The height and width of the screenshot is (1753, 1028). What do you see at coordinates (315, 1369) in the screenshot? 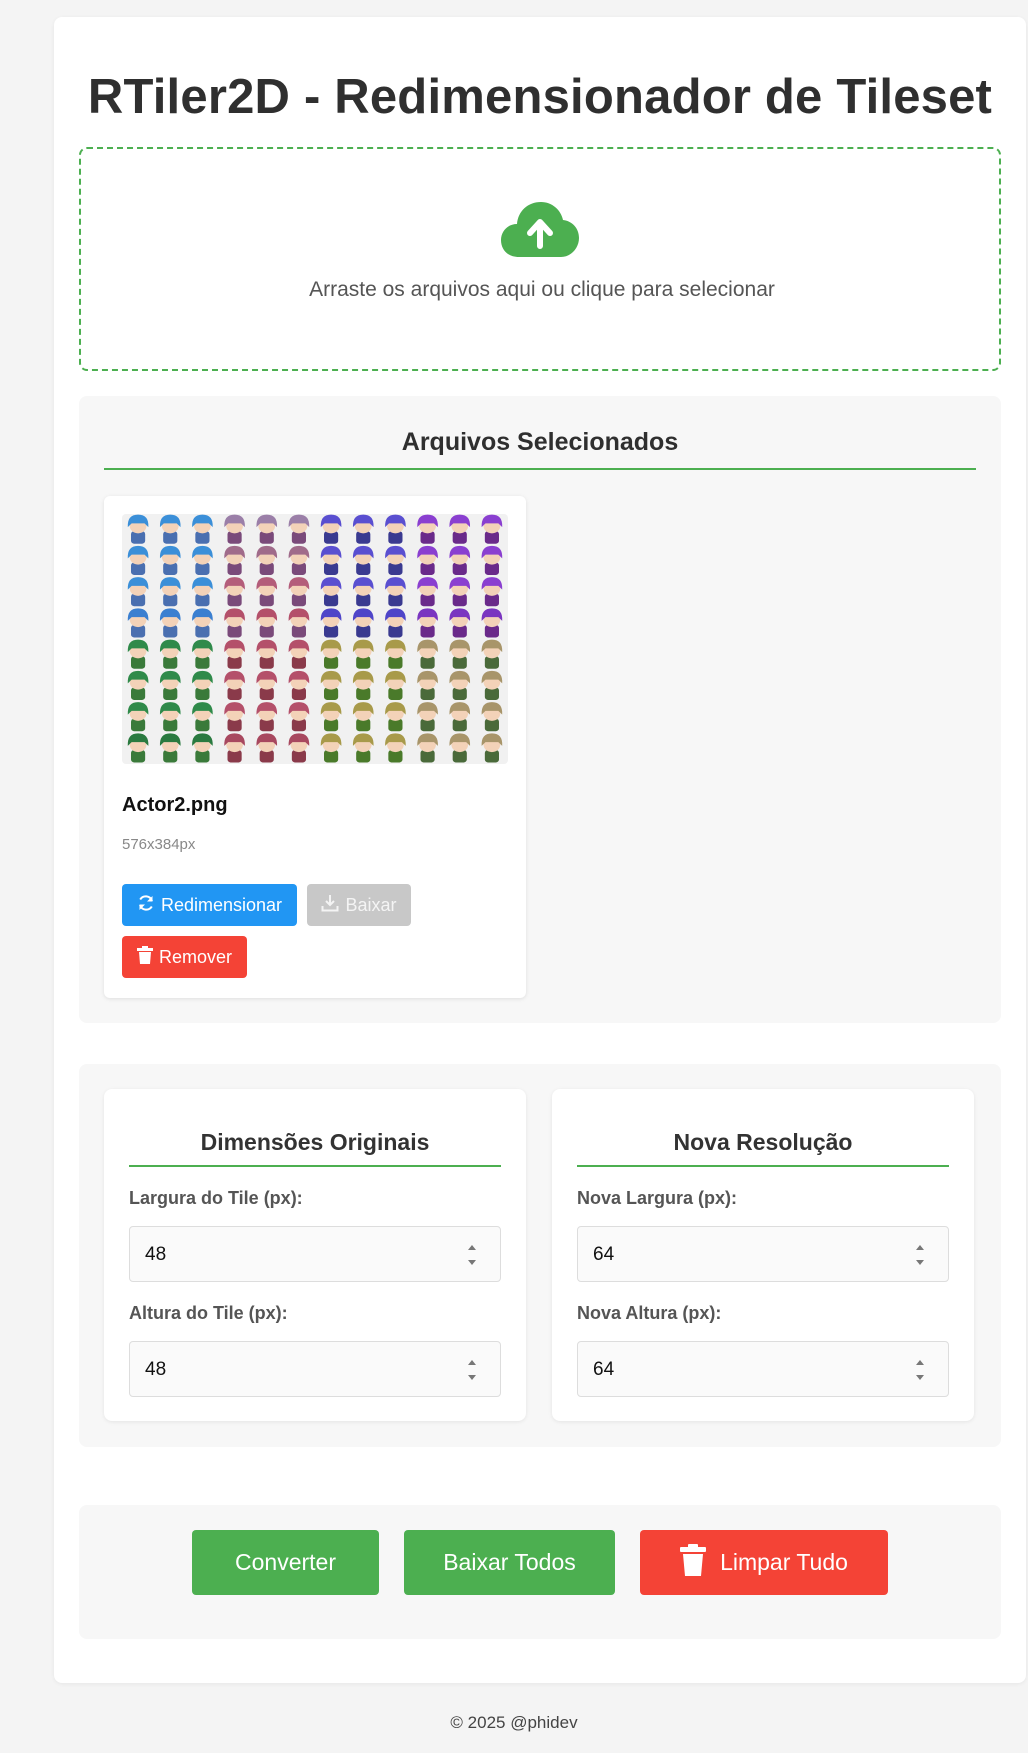
I see `tile-height-input: 48` at bounding box center [315, 1369].